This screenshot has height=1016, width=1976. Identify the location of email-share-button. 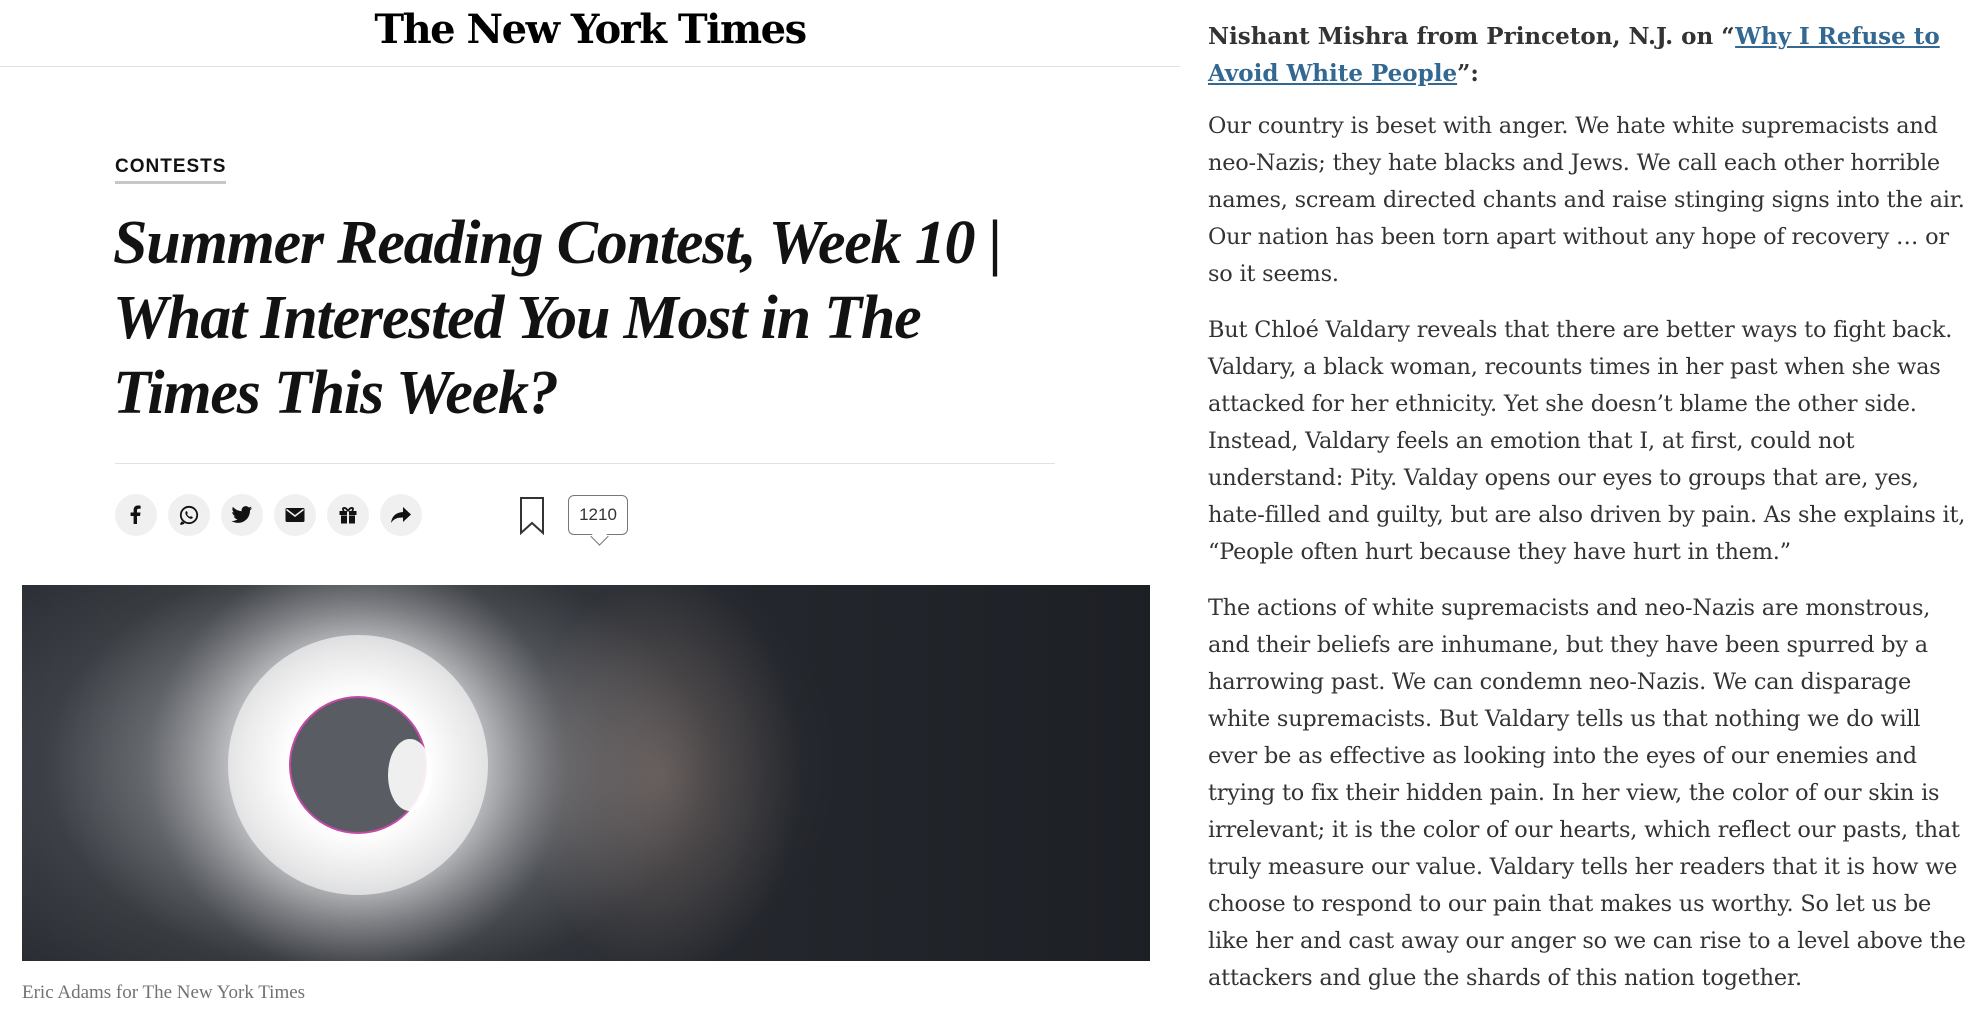
(295, 515).